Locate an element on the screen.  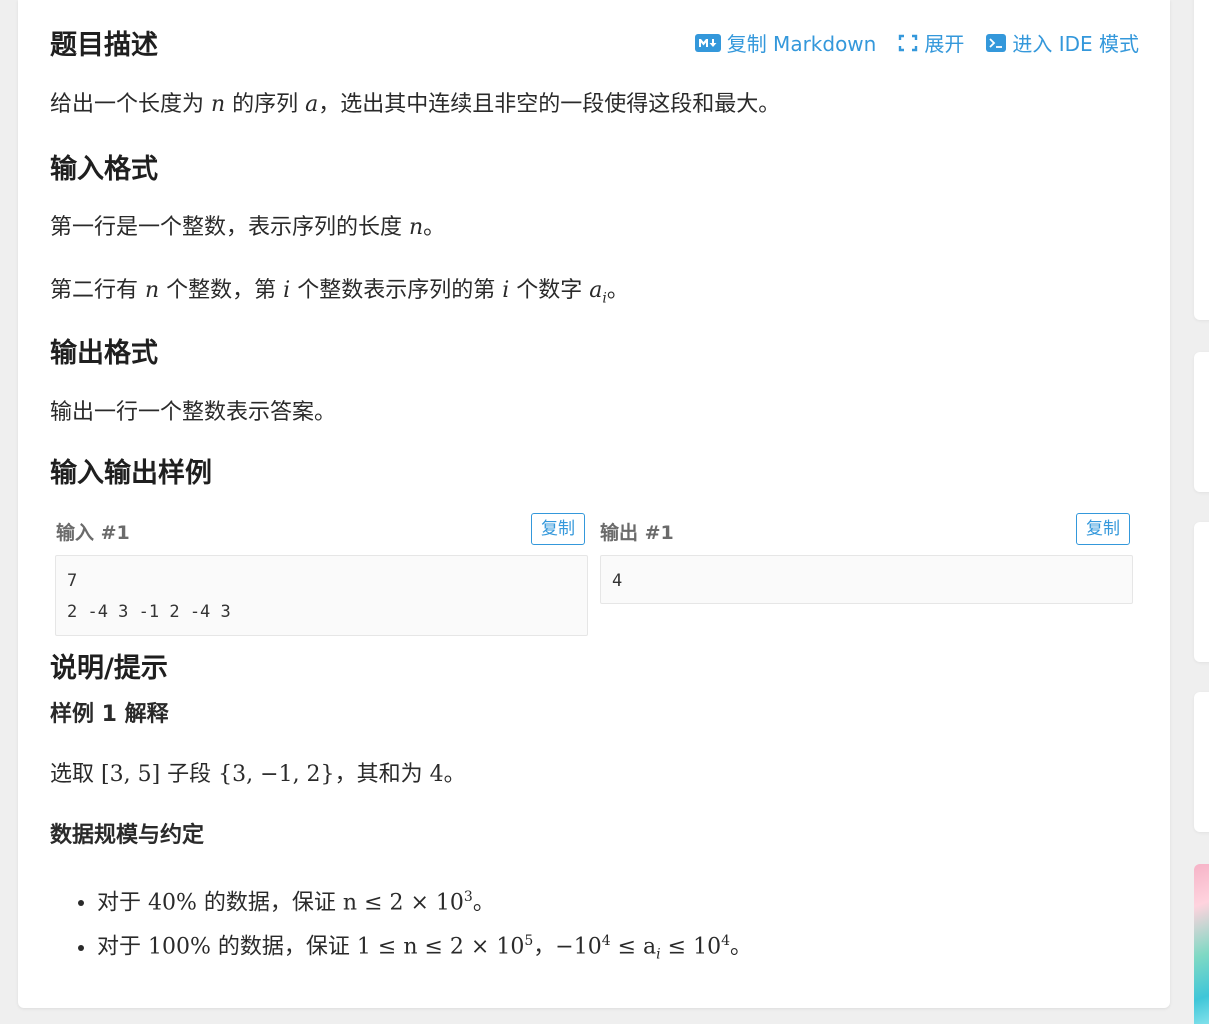
sample-input-label: 输入 #1 is located at coordinates (93, 533).